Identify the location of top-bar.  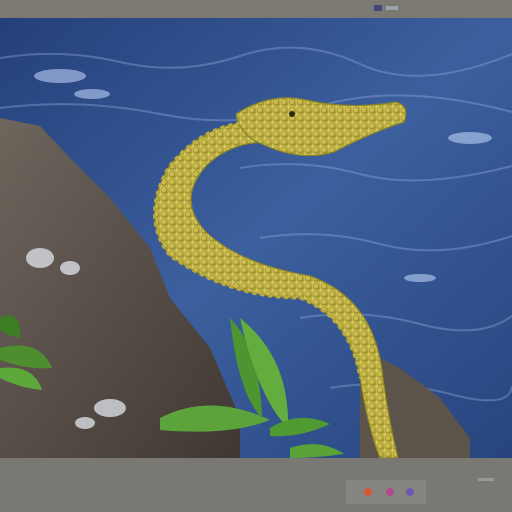
(256, 9).